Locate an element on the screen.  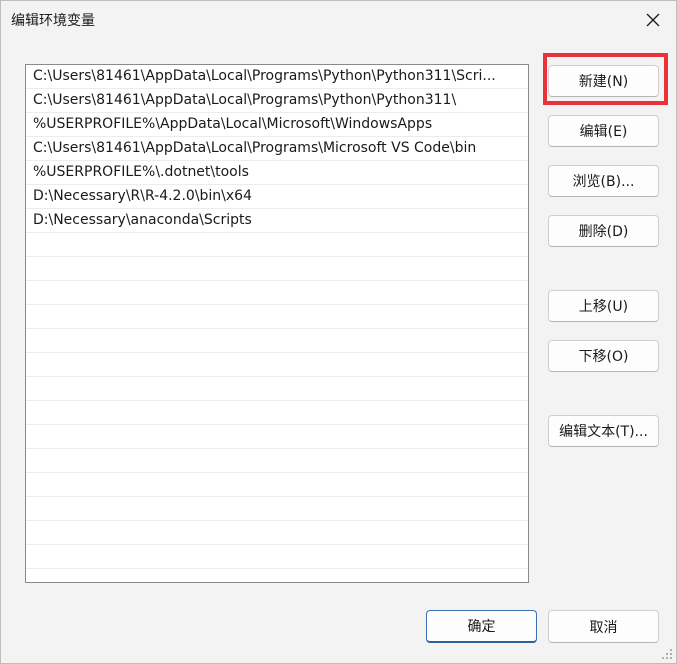
new-button: 新建(N) is located at coordinates (603, 81).